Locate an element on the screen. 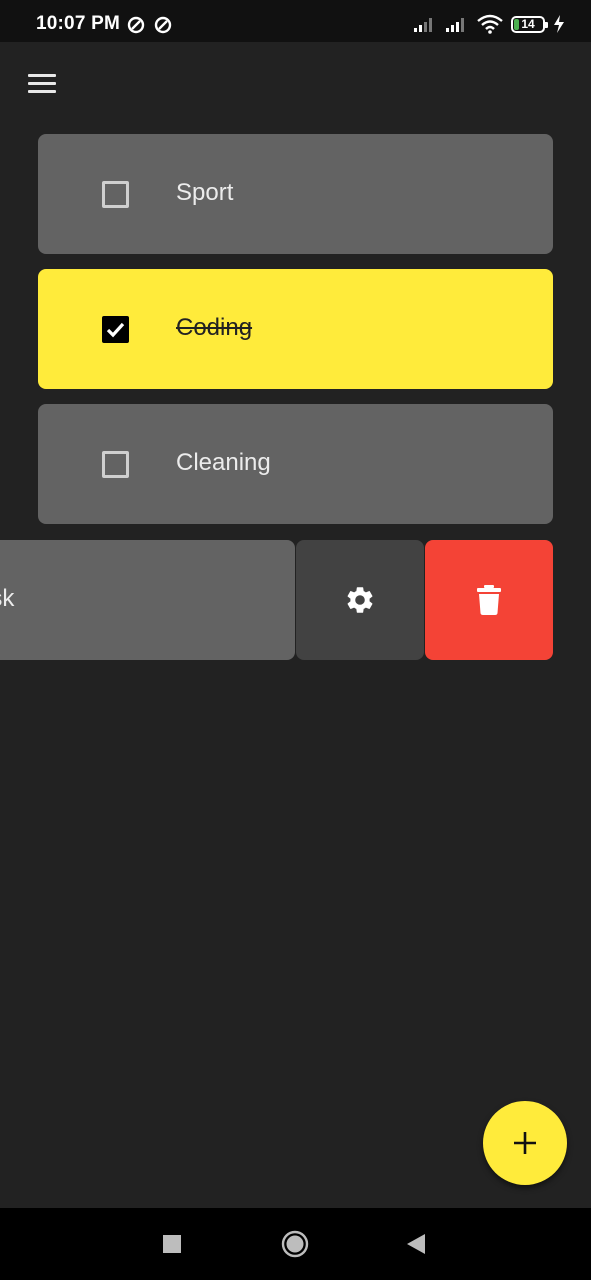 This screenshot has height=1280, width=591. recents-square-icon is located at coordinates (172, 1244).